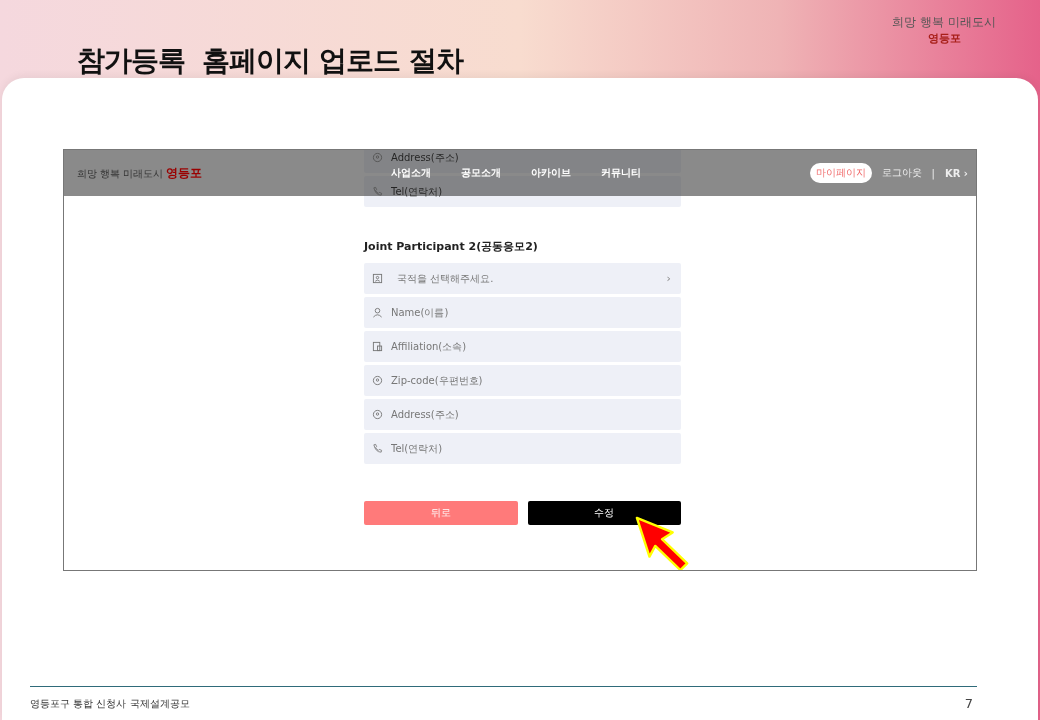 The image size is (1040, 720). Describe the element at coordinates (522, 278) in the screenshot. I see `select-field: 국적을 선택해주세요. ›` at that location.